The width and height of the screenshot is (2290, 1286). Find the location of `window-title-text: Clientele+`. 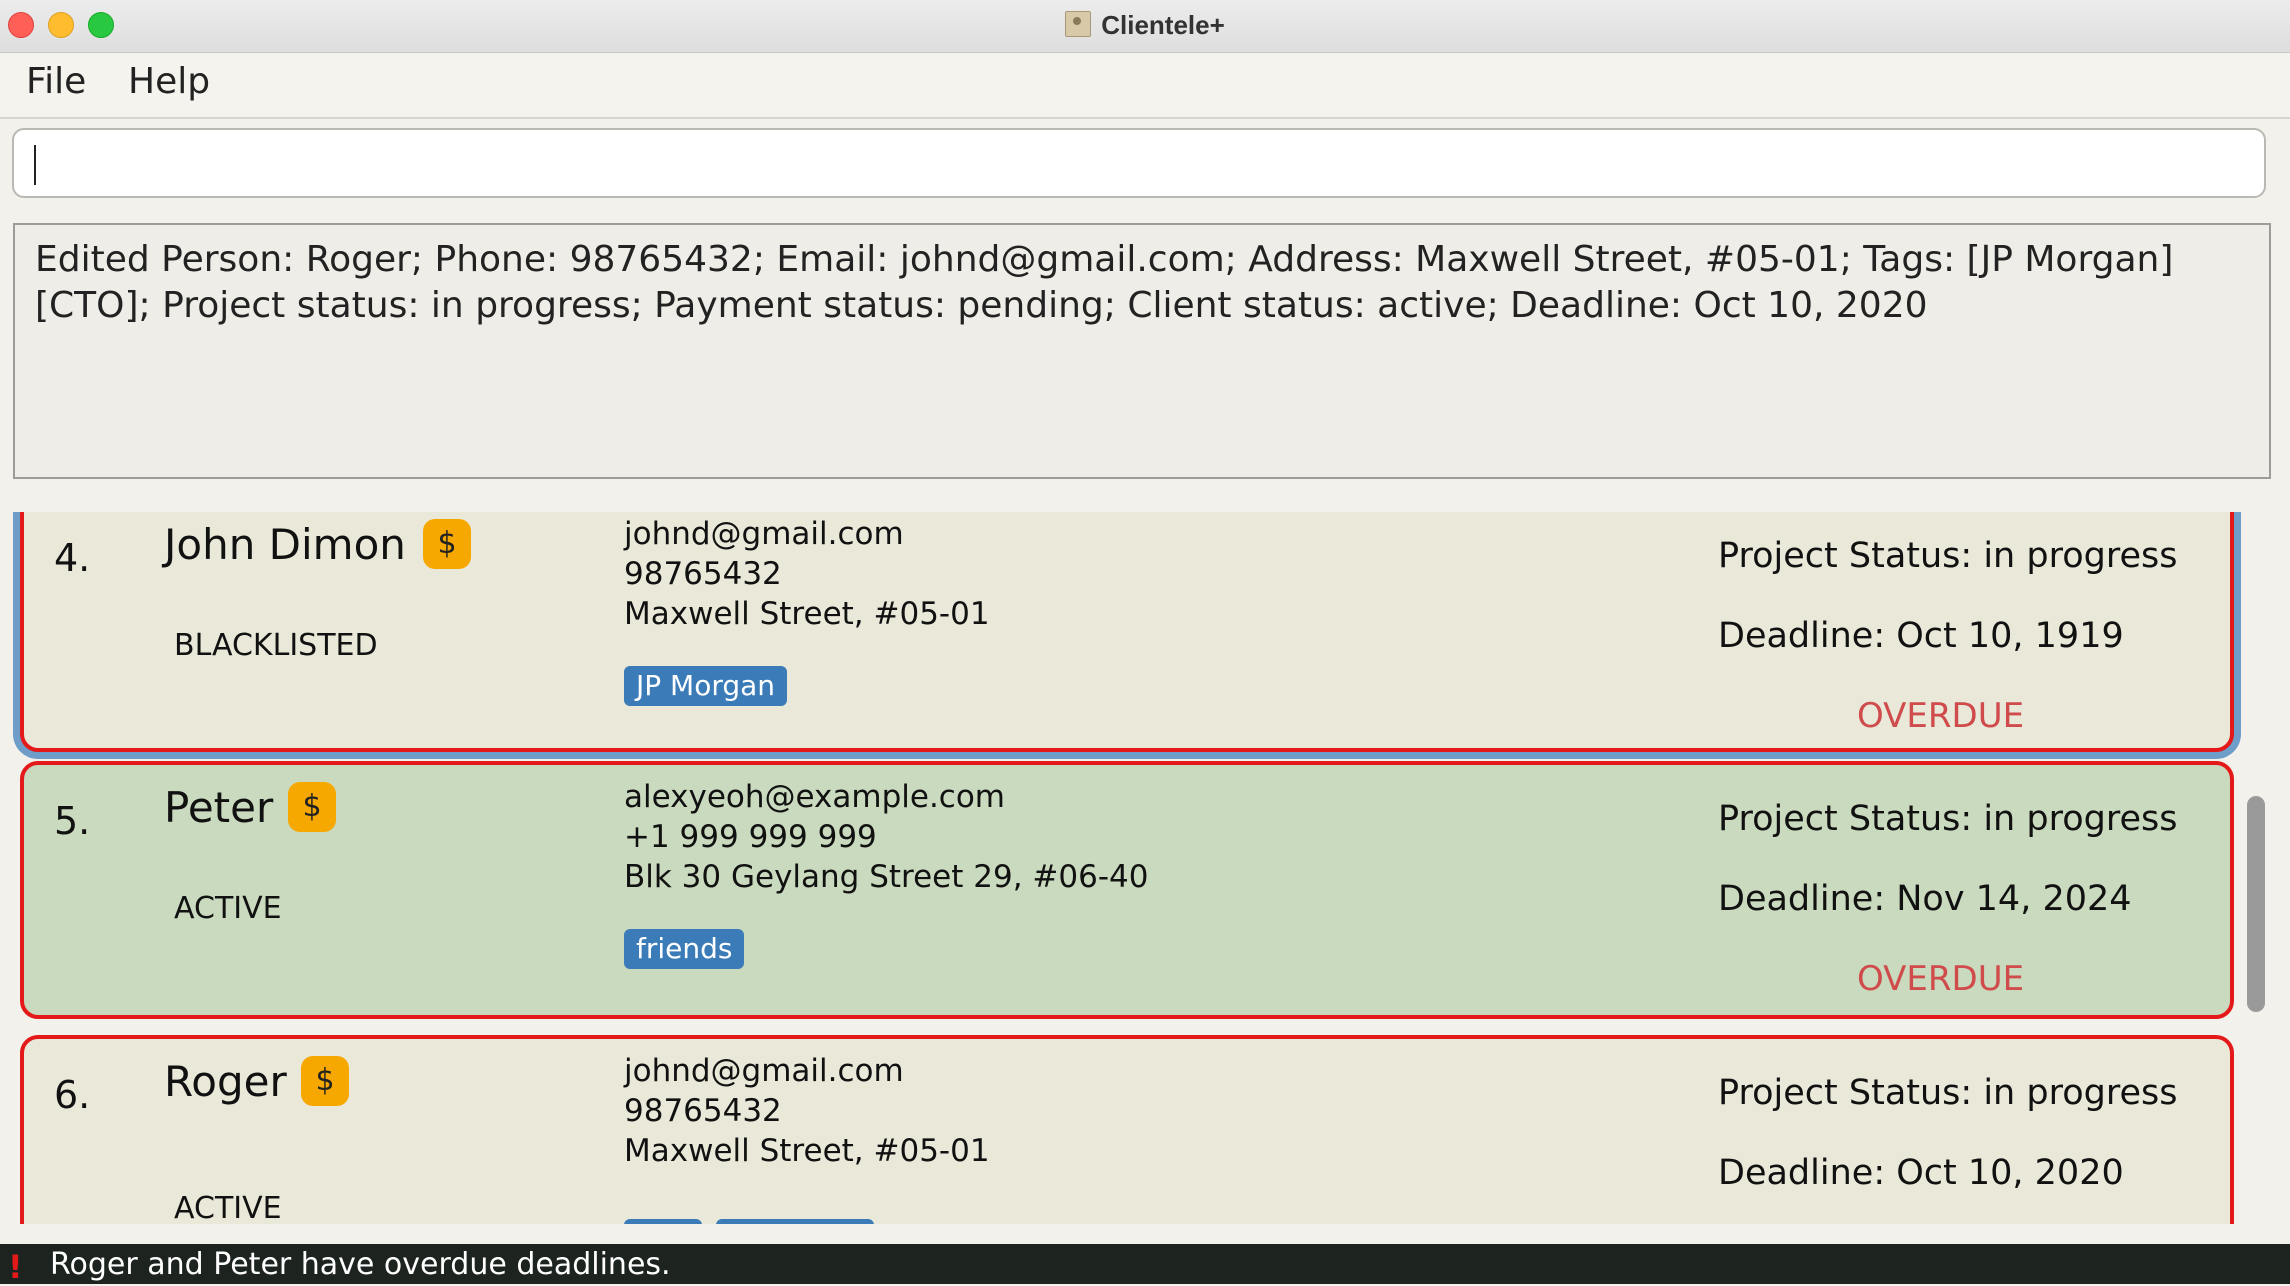

window-title-text: Clientele+ is located at coordinates (1163, 25).